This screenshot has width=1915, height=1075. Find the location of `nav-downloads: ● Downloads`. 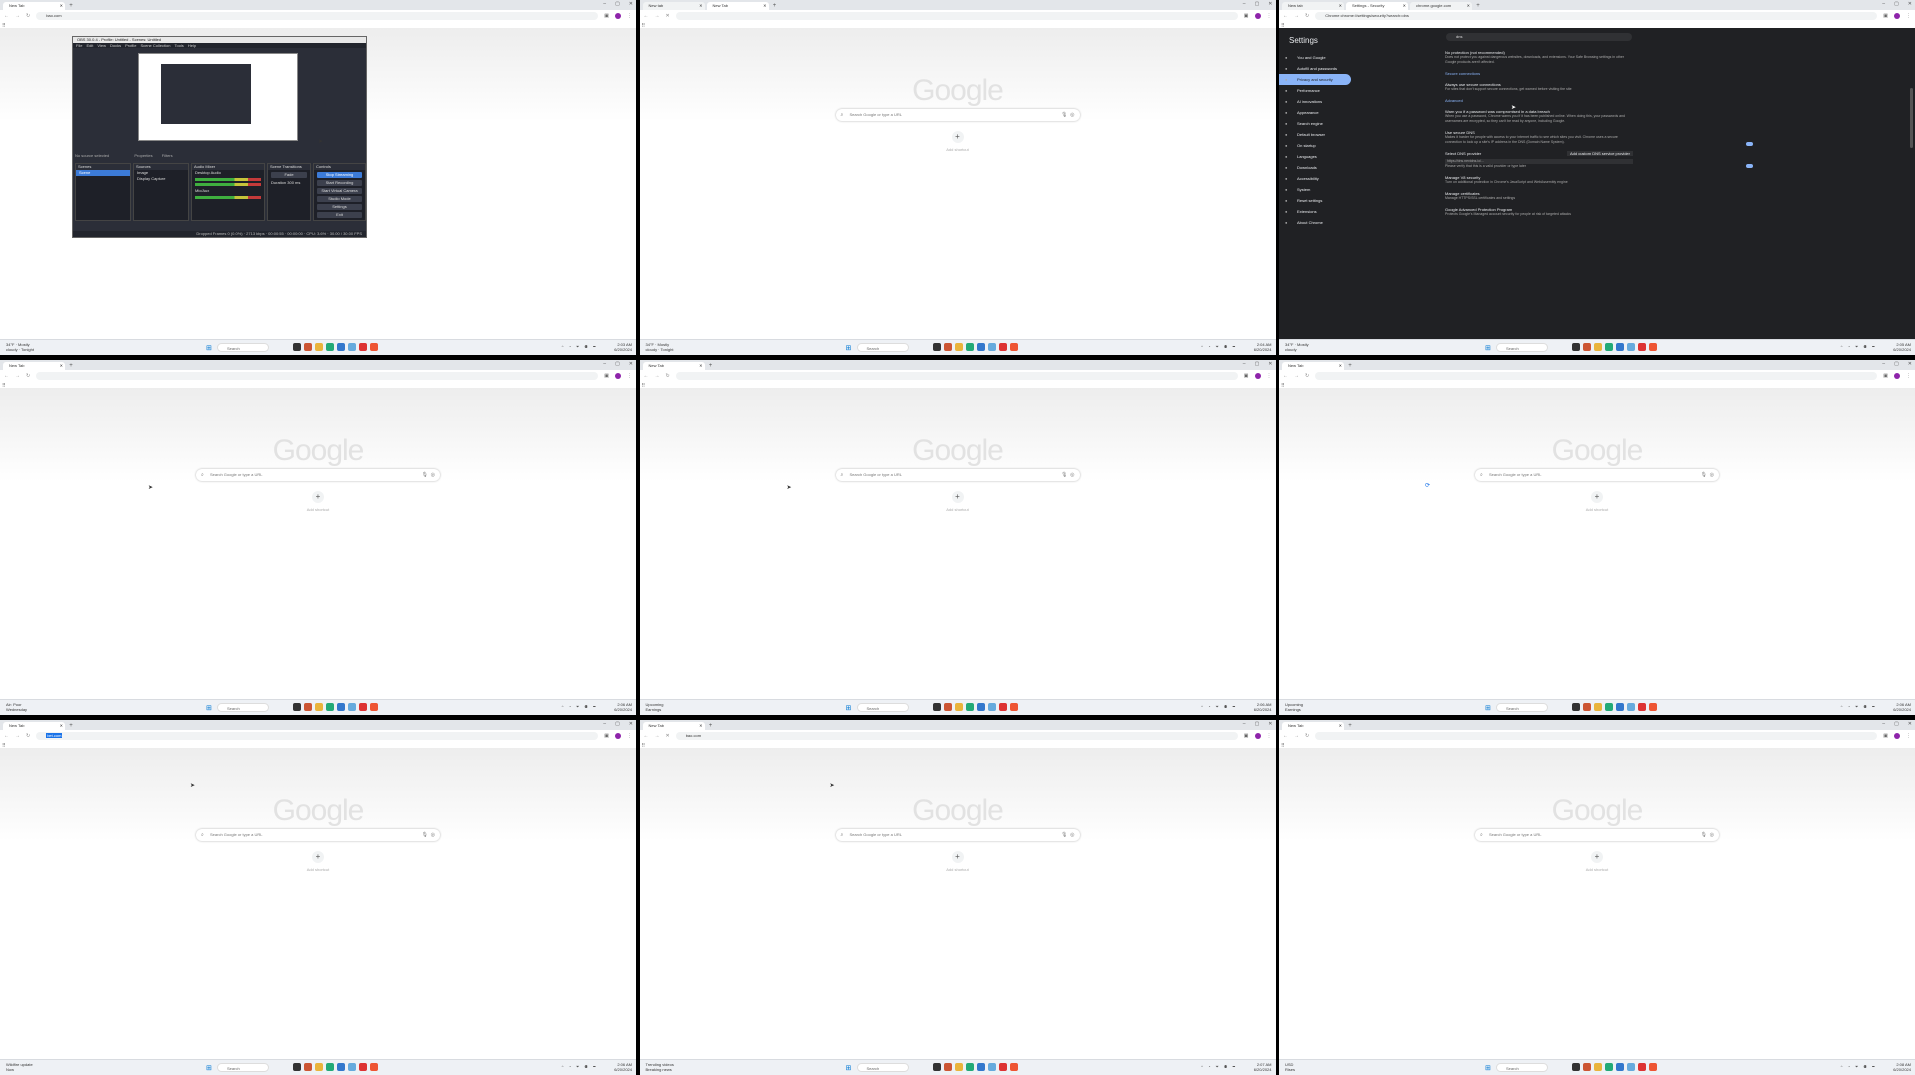

nav-downloads: ● Downloads is located at coordinates (1315, 167).